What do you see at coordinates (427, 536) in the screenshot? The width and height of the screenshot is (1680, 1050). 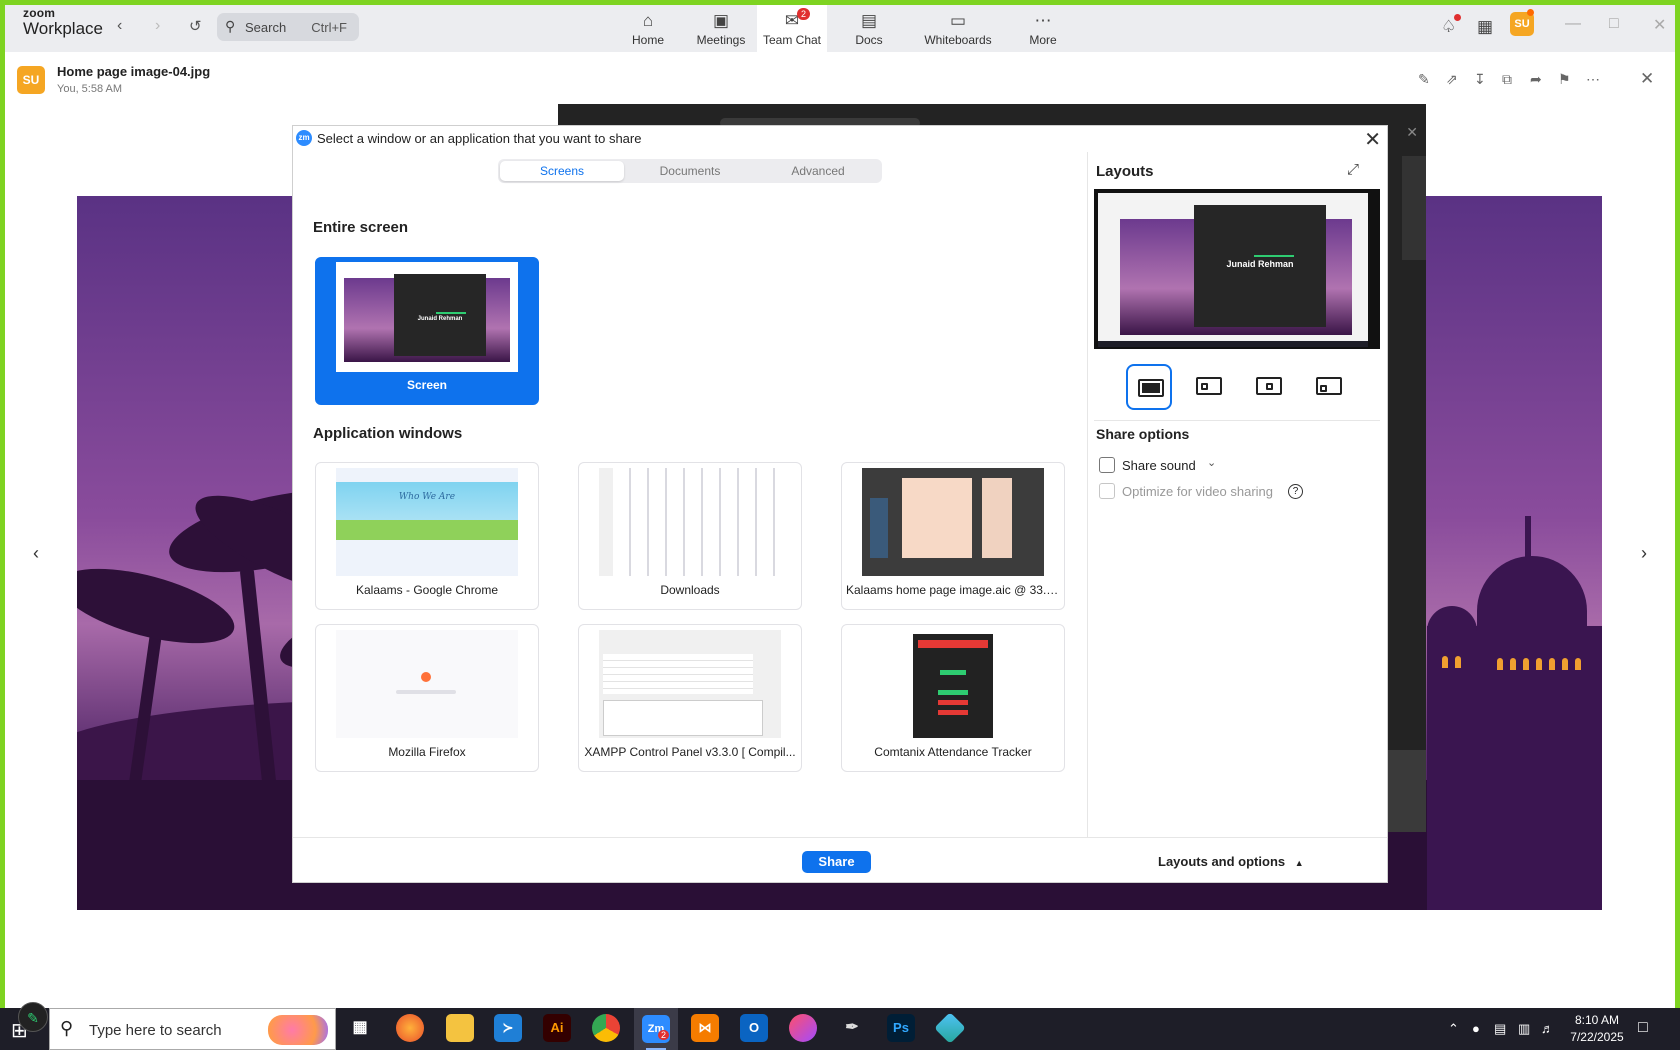 I see `app-window-card: Who We Are Kalaams - Google Chrome` at bounding box center [427, 536].